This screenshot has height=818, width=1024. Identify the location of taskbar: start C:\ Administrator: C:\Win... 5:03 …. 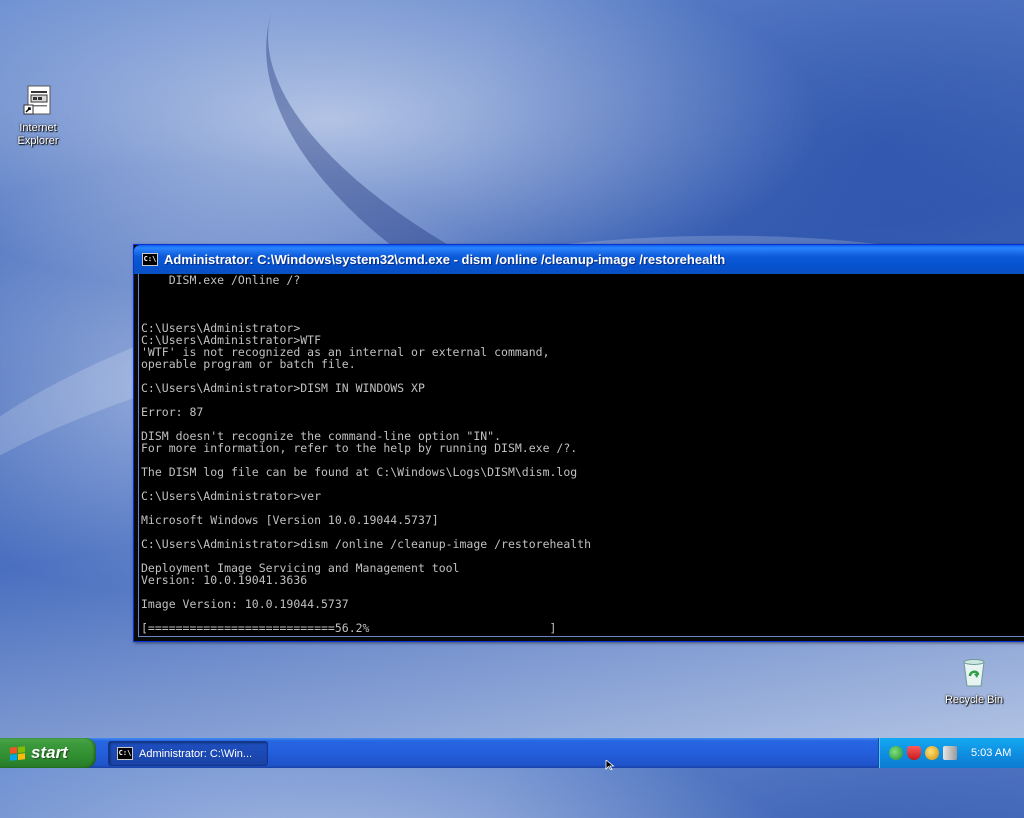
(512, 753).